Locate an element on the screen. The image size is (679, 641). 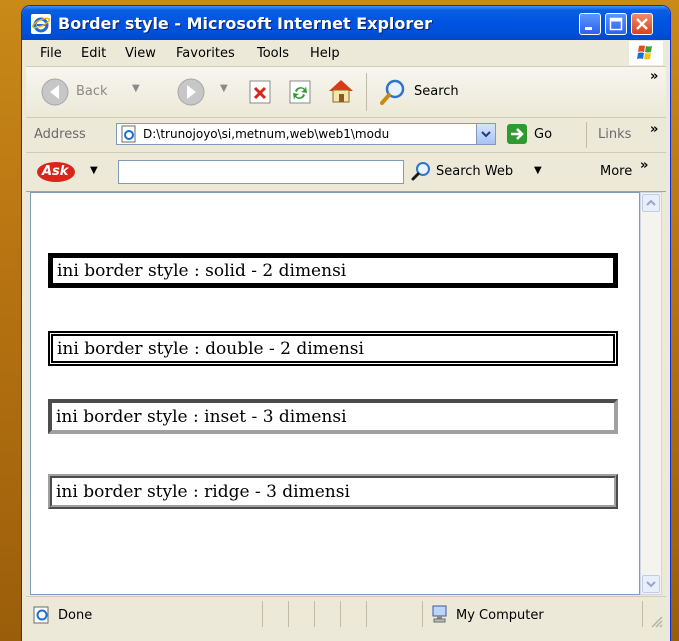
search-icon is located at coordinates (392, 92).